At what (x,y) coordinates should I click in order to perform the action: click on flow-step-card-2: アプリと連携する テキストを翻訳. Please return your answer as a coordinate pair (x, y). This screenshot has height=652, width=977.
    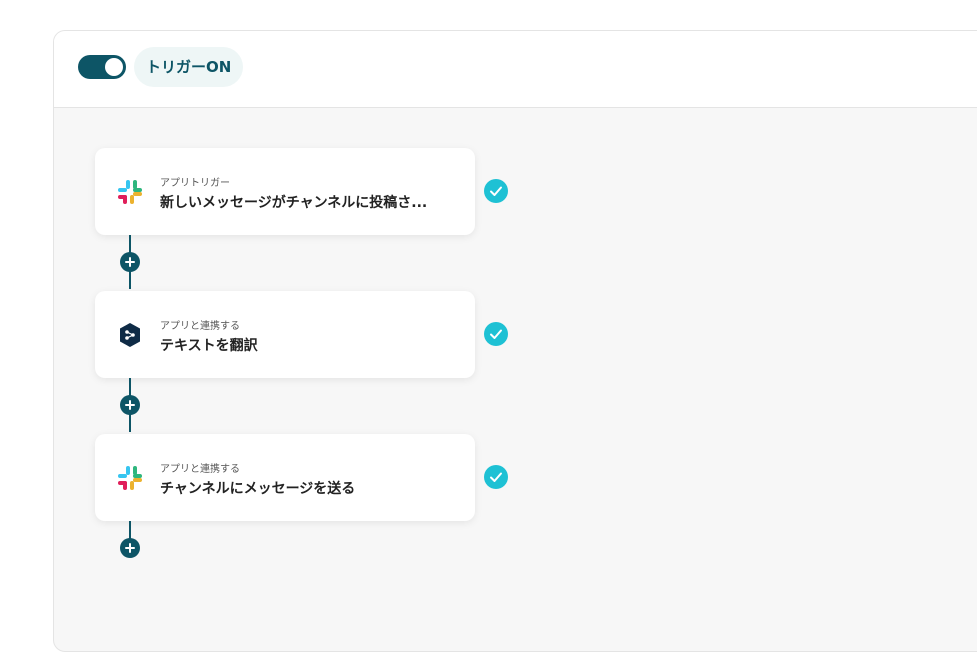
    Looking at the image, I should click on (285, 334).